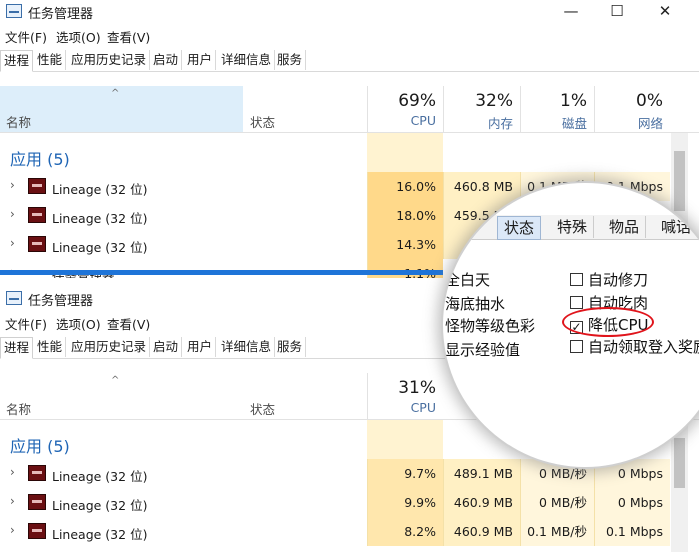 The image size is (699, 552). I want to click on disk-column-header: 1% 磁盘, so click(557, 109).